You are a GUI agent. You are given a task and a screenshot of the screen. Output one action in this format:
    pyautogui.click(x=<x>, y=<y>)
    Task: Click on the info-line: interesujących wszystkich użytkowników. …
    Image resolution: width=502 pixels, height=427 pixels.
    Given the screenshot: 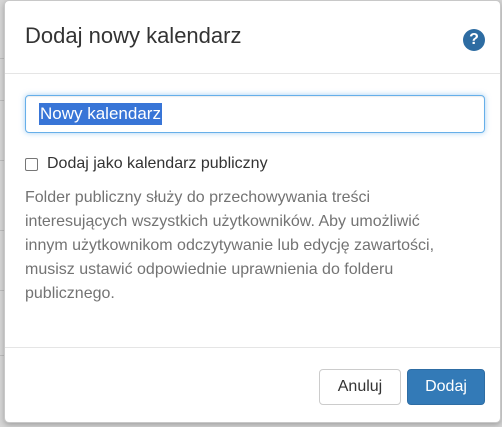 What is the action you would take?
    pyautogui.click(x=222, y=221)
    